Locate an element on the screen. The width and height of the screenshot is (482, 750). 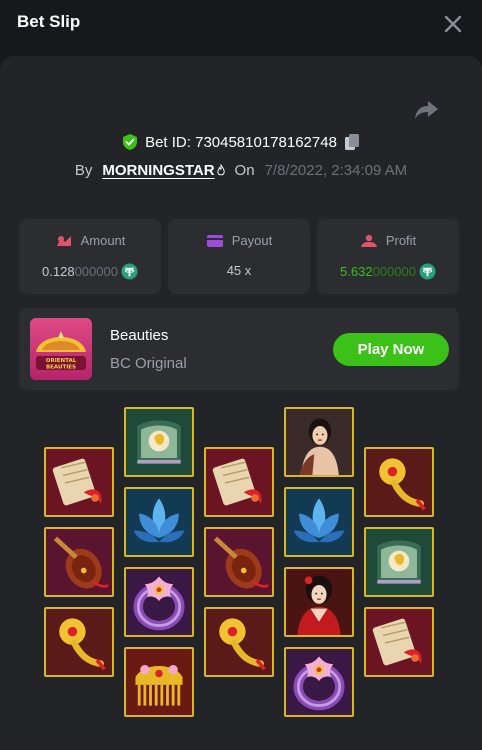
share-icon is located at coordinates (426, 110).